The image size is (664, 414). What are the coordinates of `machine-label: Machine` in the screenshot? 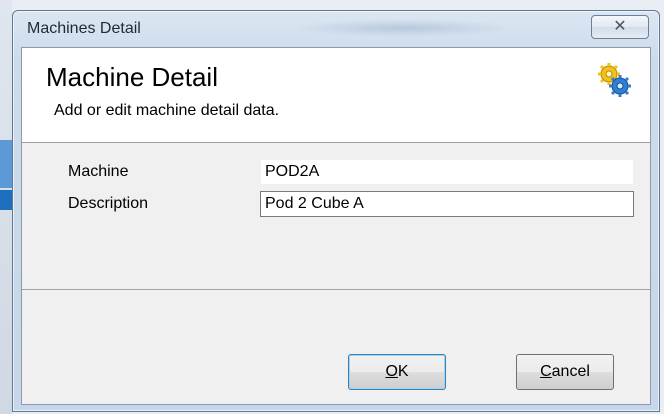 It's located at (98, 171).